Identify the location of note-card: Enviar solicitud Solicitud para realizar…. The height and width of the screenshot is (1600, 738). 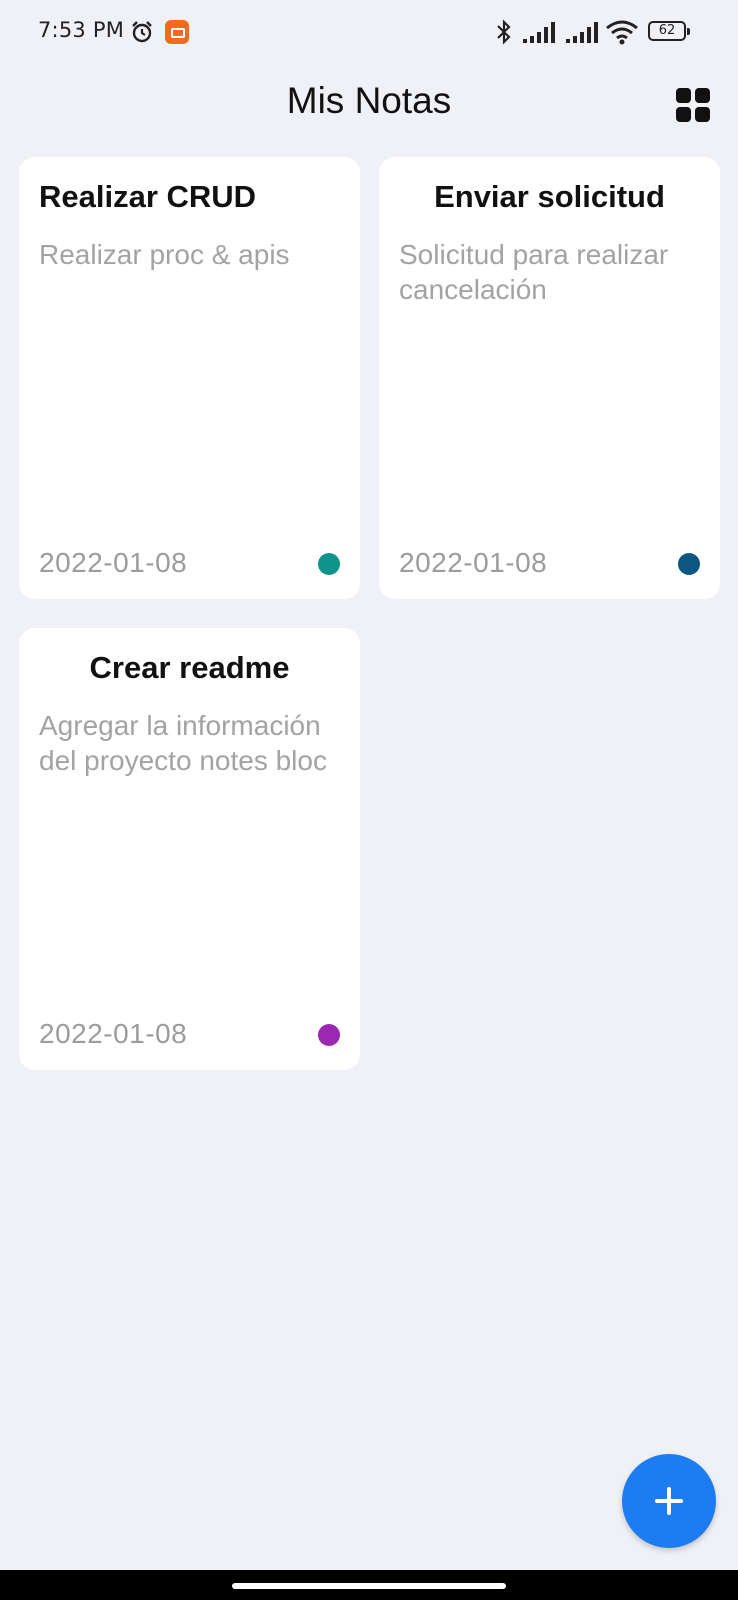
(549, 378).